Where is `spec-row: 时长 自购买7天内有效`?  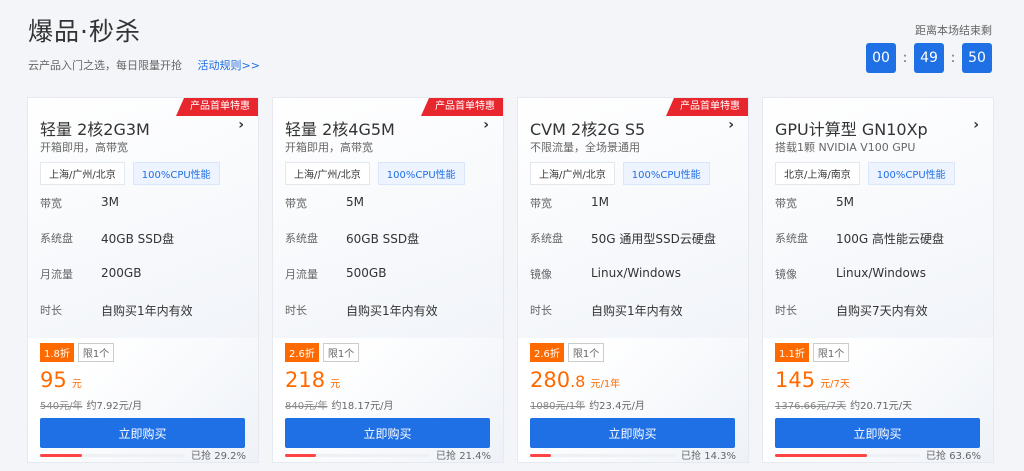
spec-row: 时长 自购买7天内有效 is located at coordinates (851, 310).